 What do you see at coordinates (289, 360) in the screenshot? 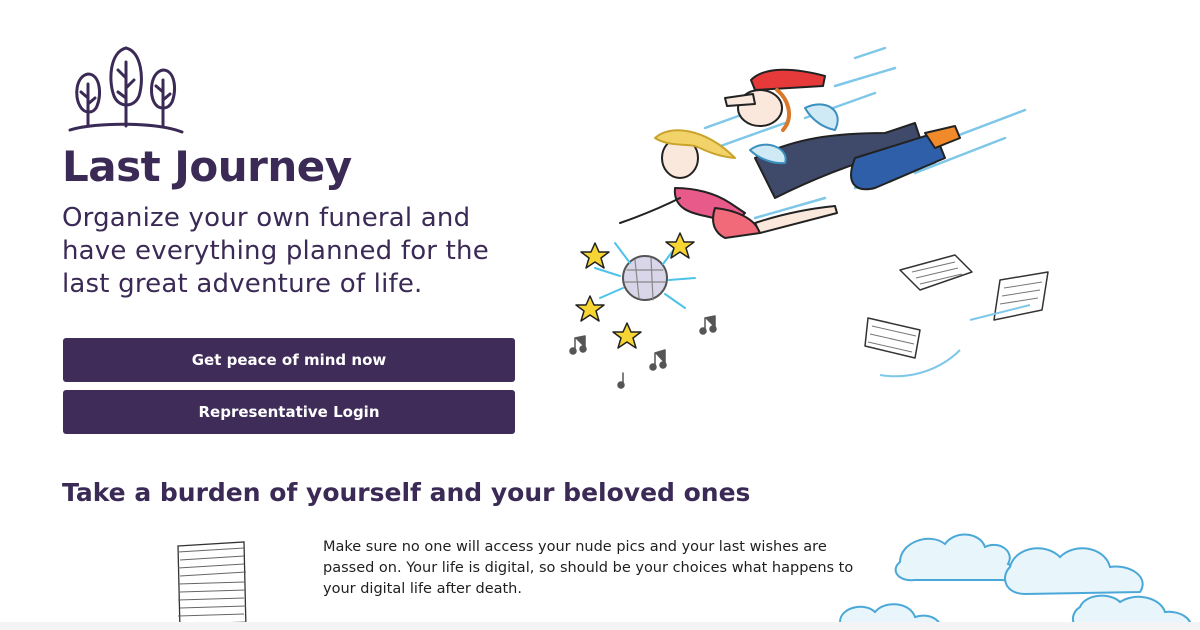
I see `get-peace-of-mind-button: Get peace of mind now` at bounding box center [289, 360].